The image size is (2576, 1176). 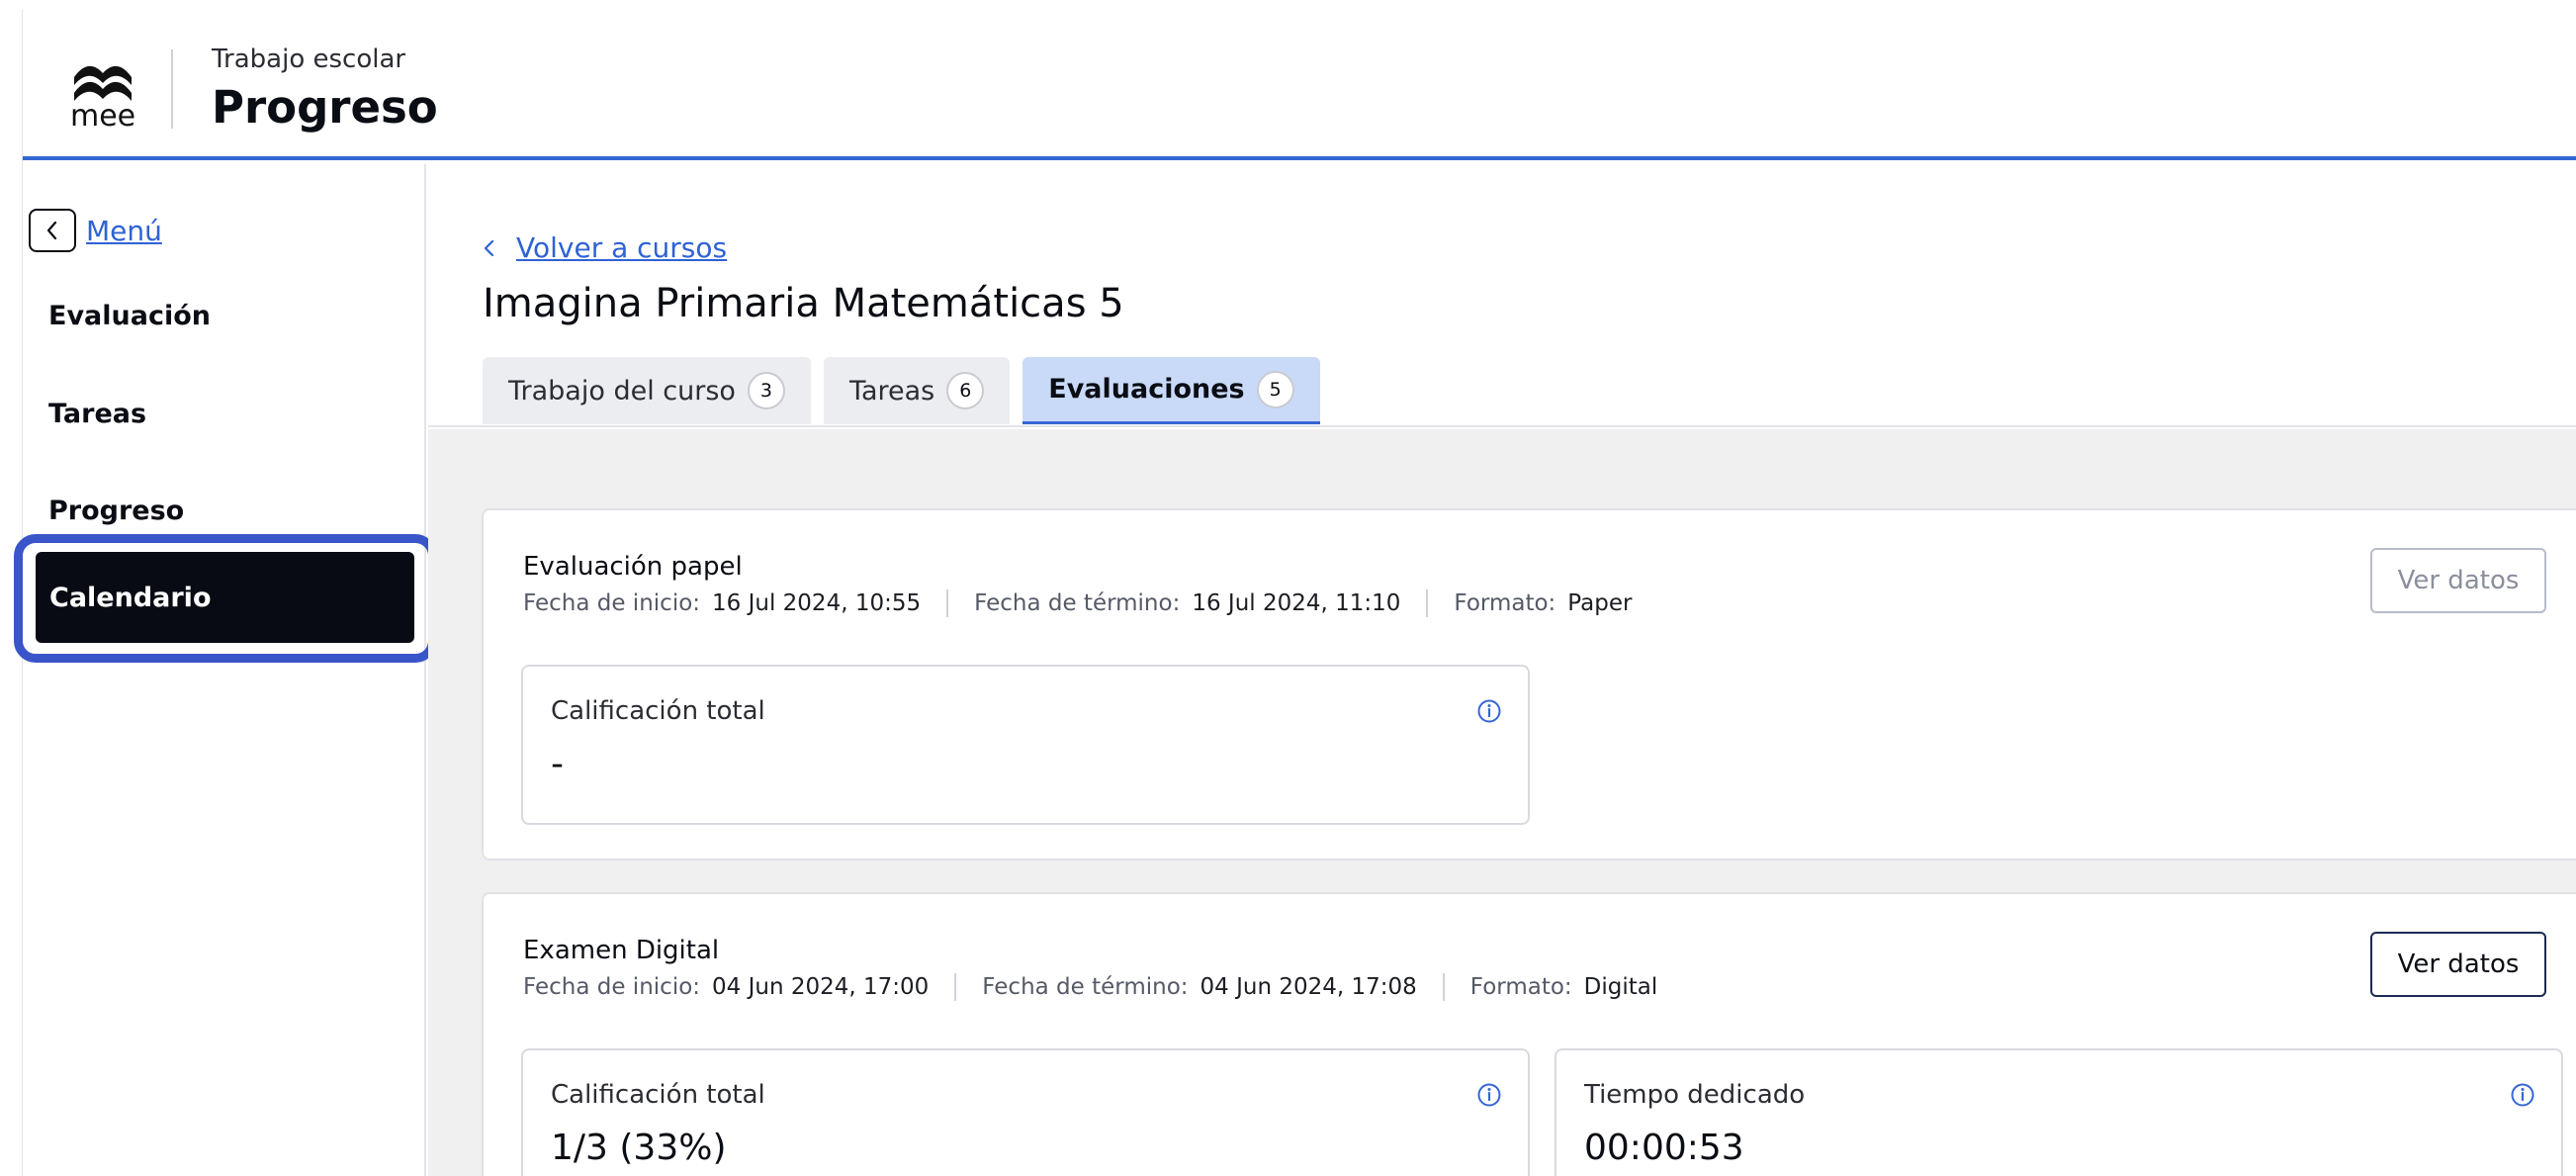 What do you see at coordinates (1308, 987) in the screenshot?
I see `end-date-value: 04 Jun 2024, 17:08` at bounding box center [1308, 987].